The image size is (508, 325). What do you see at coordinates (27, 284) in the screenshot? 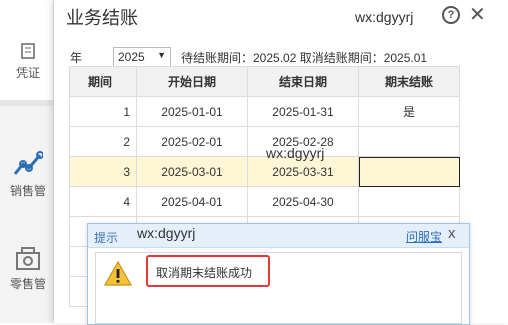
I see `sidebar-label-retail: 零售管` at bounding box center [27, 284].